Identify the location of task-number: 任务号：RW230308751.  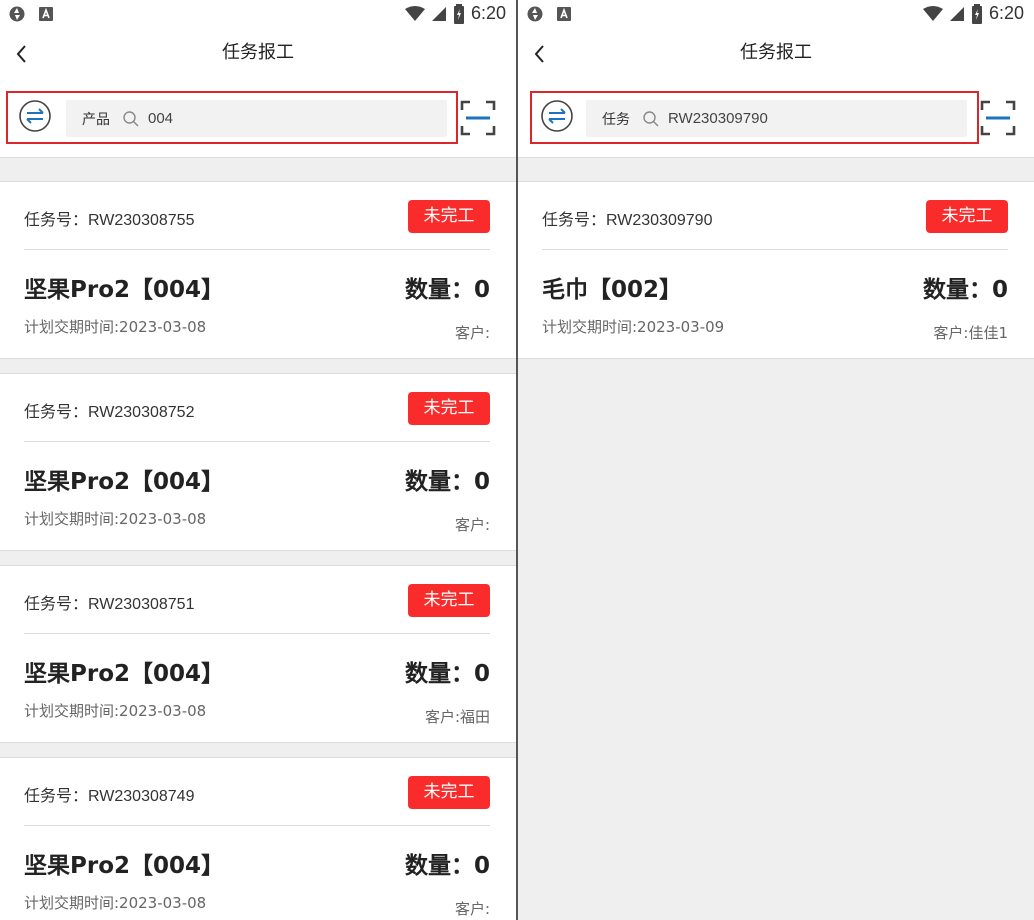
(109, 603).